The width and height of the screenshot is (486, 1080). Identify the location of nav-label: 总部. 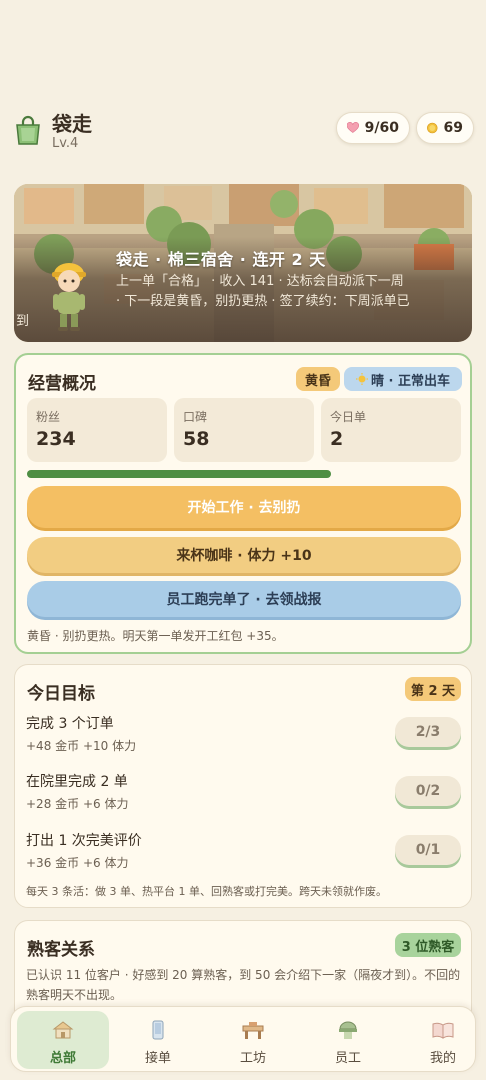
(62, 1058).